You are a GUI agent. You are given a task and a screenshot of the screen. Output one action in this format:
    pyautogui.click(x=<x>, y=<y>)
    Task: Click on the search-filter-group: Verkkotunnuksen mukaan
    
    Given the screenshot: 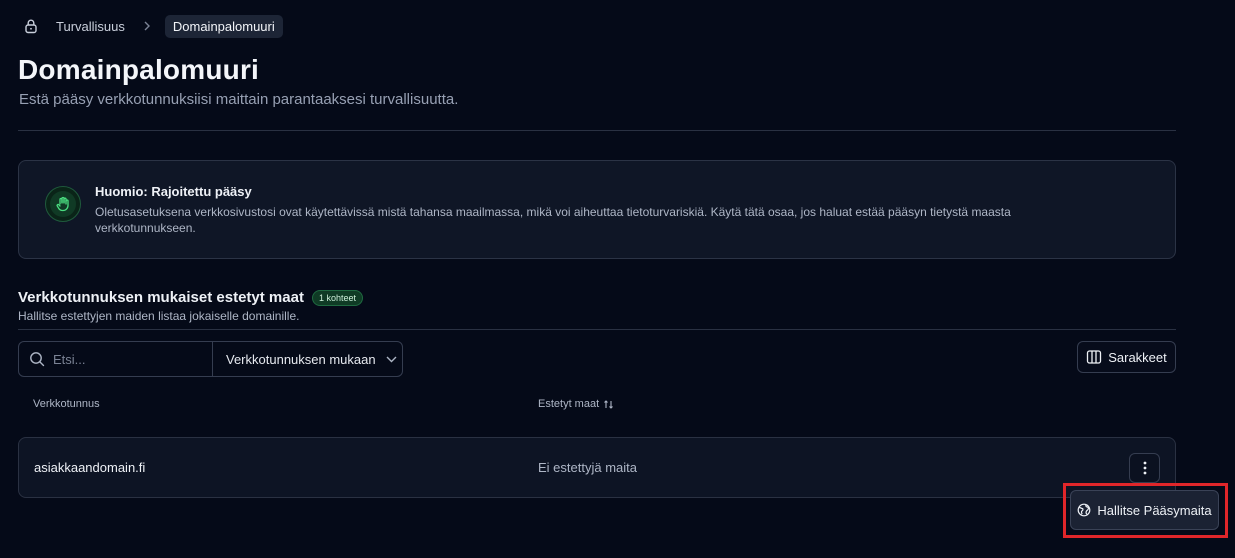 What is the action you would take?
    pyautogui.click(x=210, y=359)
    